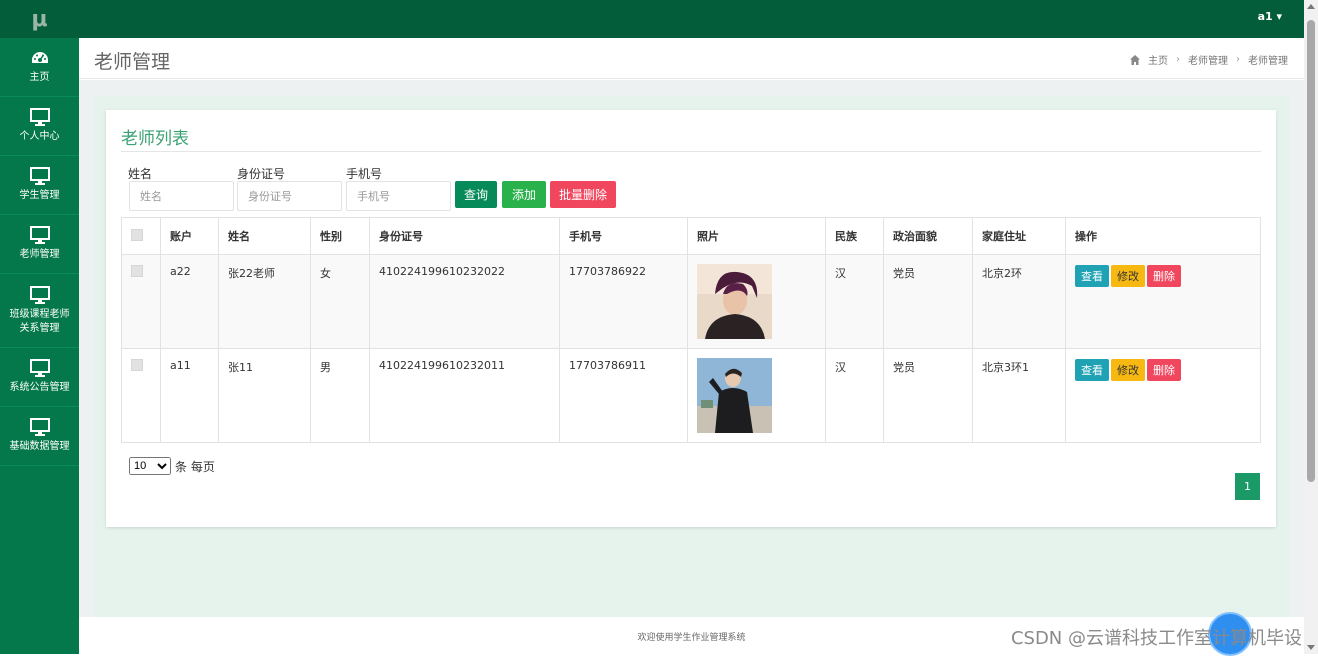 This screenshot has width=1318, height=656. What do you see at coordinates (1311, 6) in the screenshot?
I see `scroll-up-icon` at bounding box center [1311, 6].